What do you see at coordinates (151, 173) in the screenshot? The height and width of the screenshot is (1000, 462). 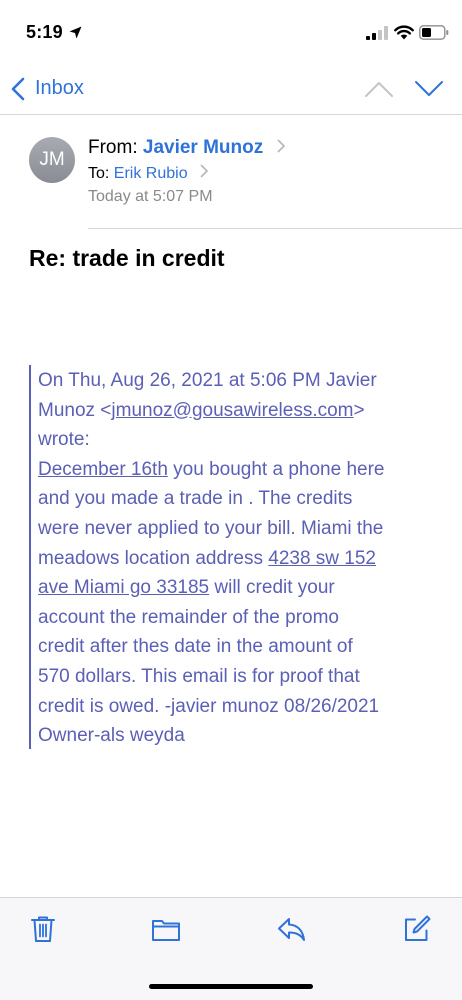 I see `recipient-name: Erik Rubio` at bounding box center [151, 173].